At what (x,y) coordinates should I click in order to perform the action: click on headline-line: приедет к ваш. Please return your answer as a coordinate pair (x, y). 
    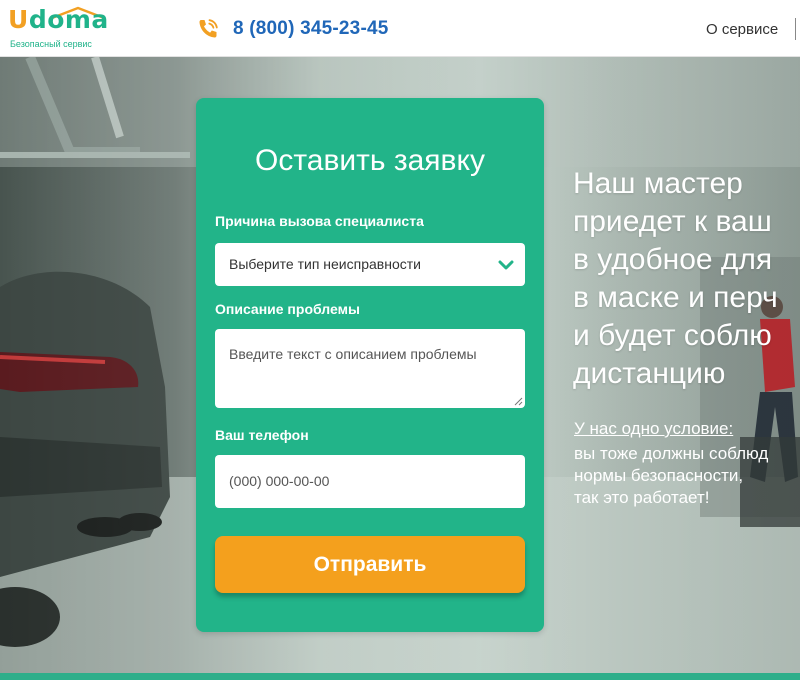
    Looking at the image, I should click on (672, 221).